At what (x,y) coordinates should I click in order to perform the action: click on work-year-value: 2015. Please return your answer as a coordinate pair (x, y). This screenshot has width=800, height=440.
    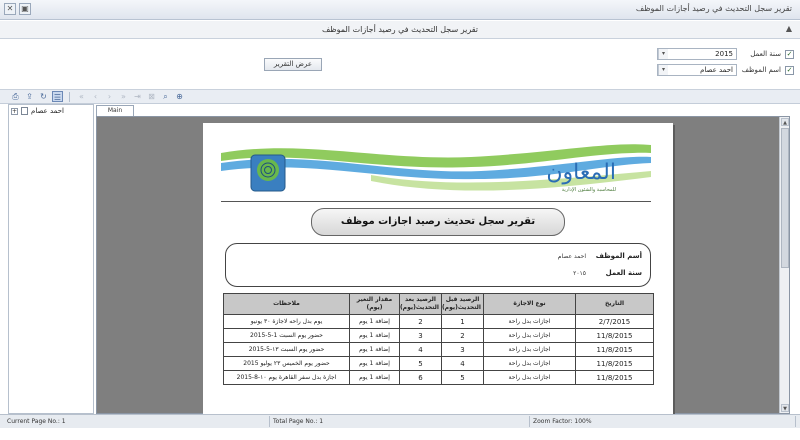
    Looking at the image, I should click on (724, 54).